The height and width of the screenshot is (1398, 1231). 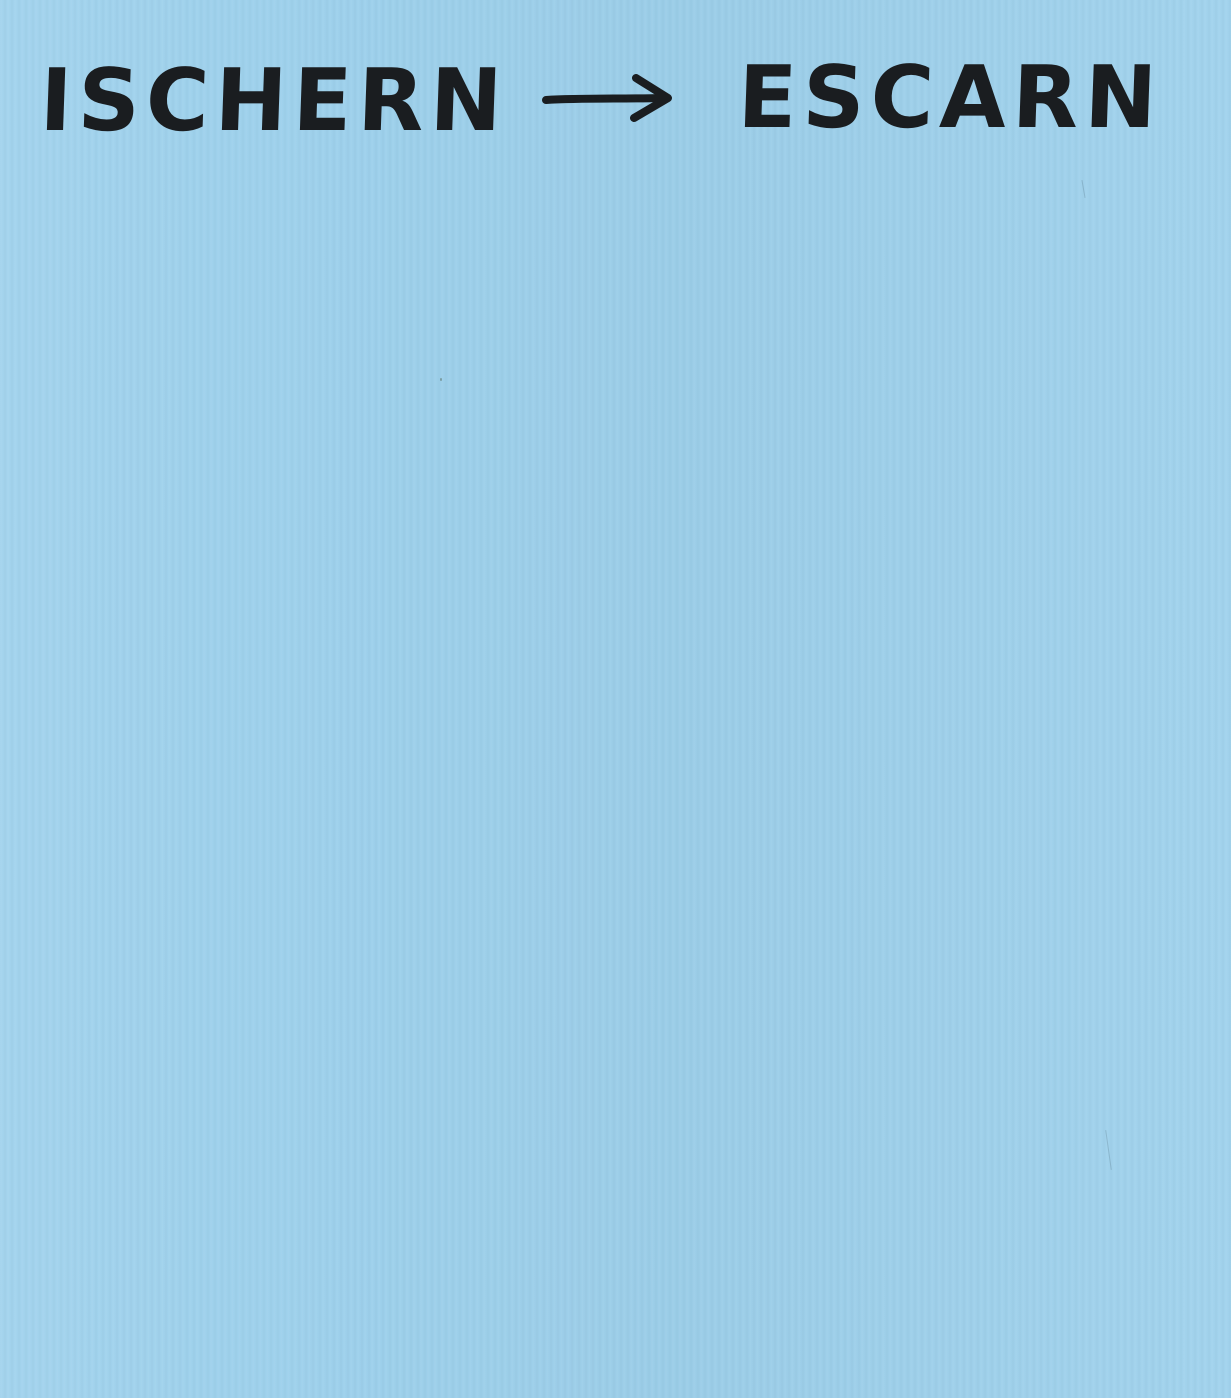 I want to click on paper-speck, so click(x=441, y=379).